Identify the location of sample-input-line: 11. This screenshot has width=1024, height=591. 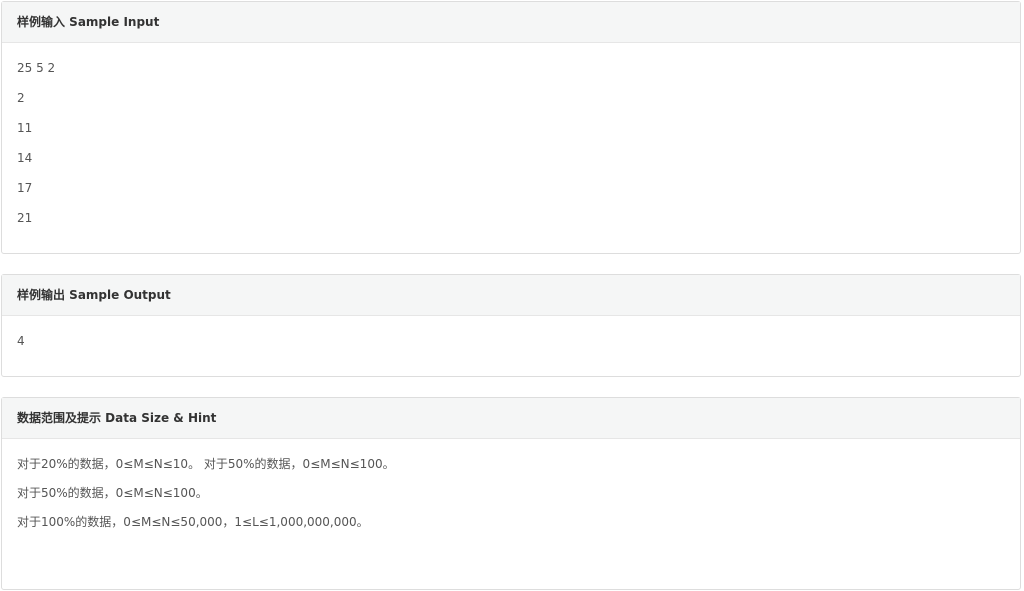
(25, 128).